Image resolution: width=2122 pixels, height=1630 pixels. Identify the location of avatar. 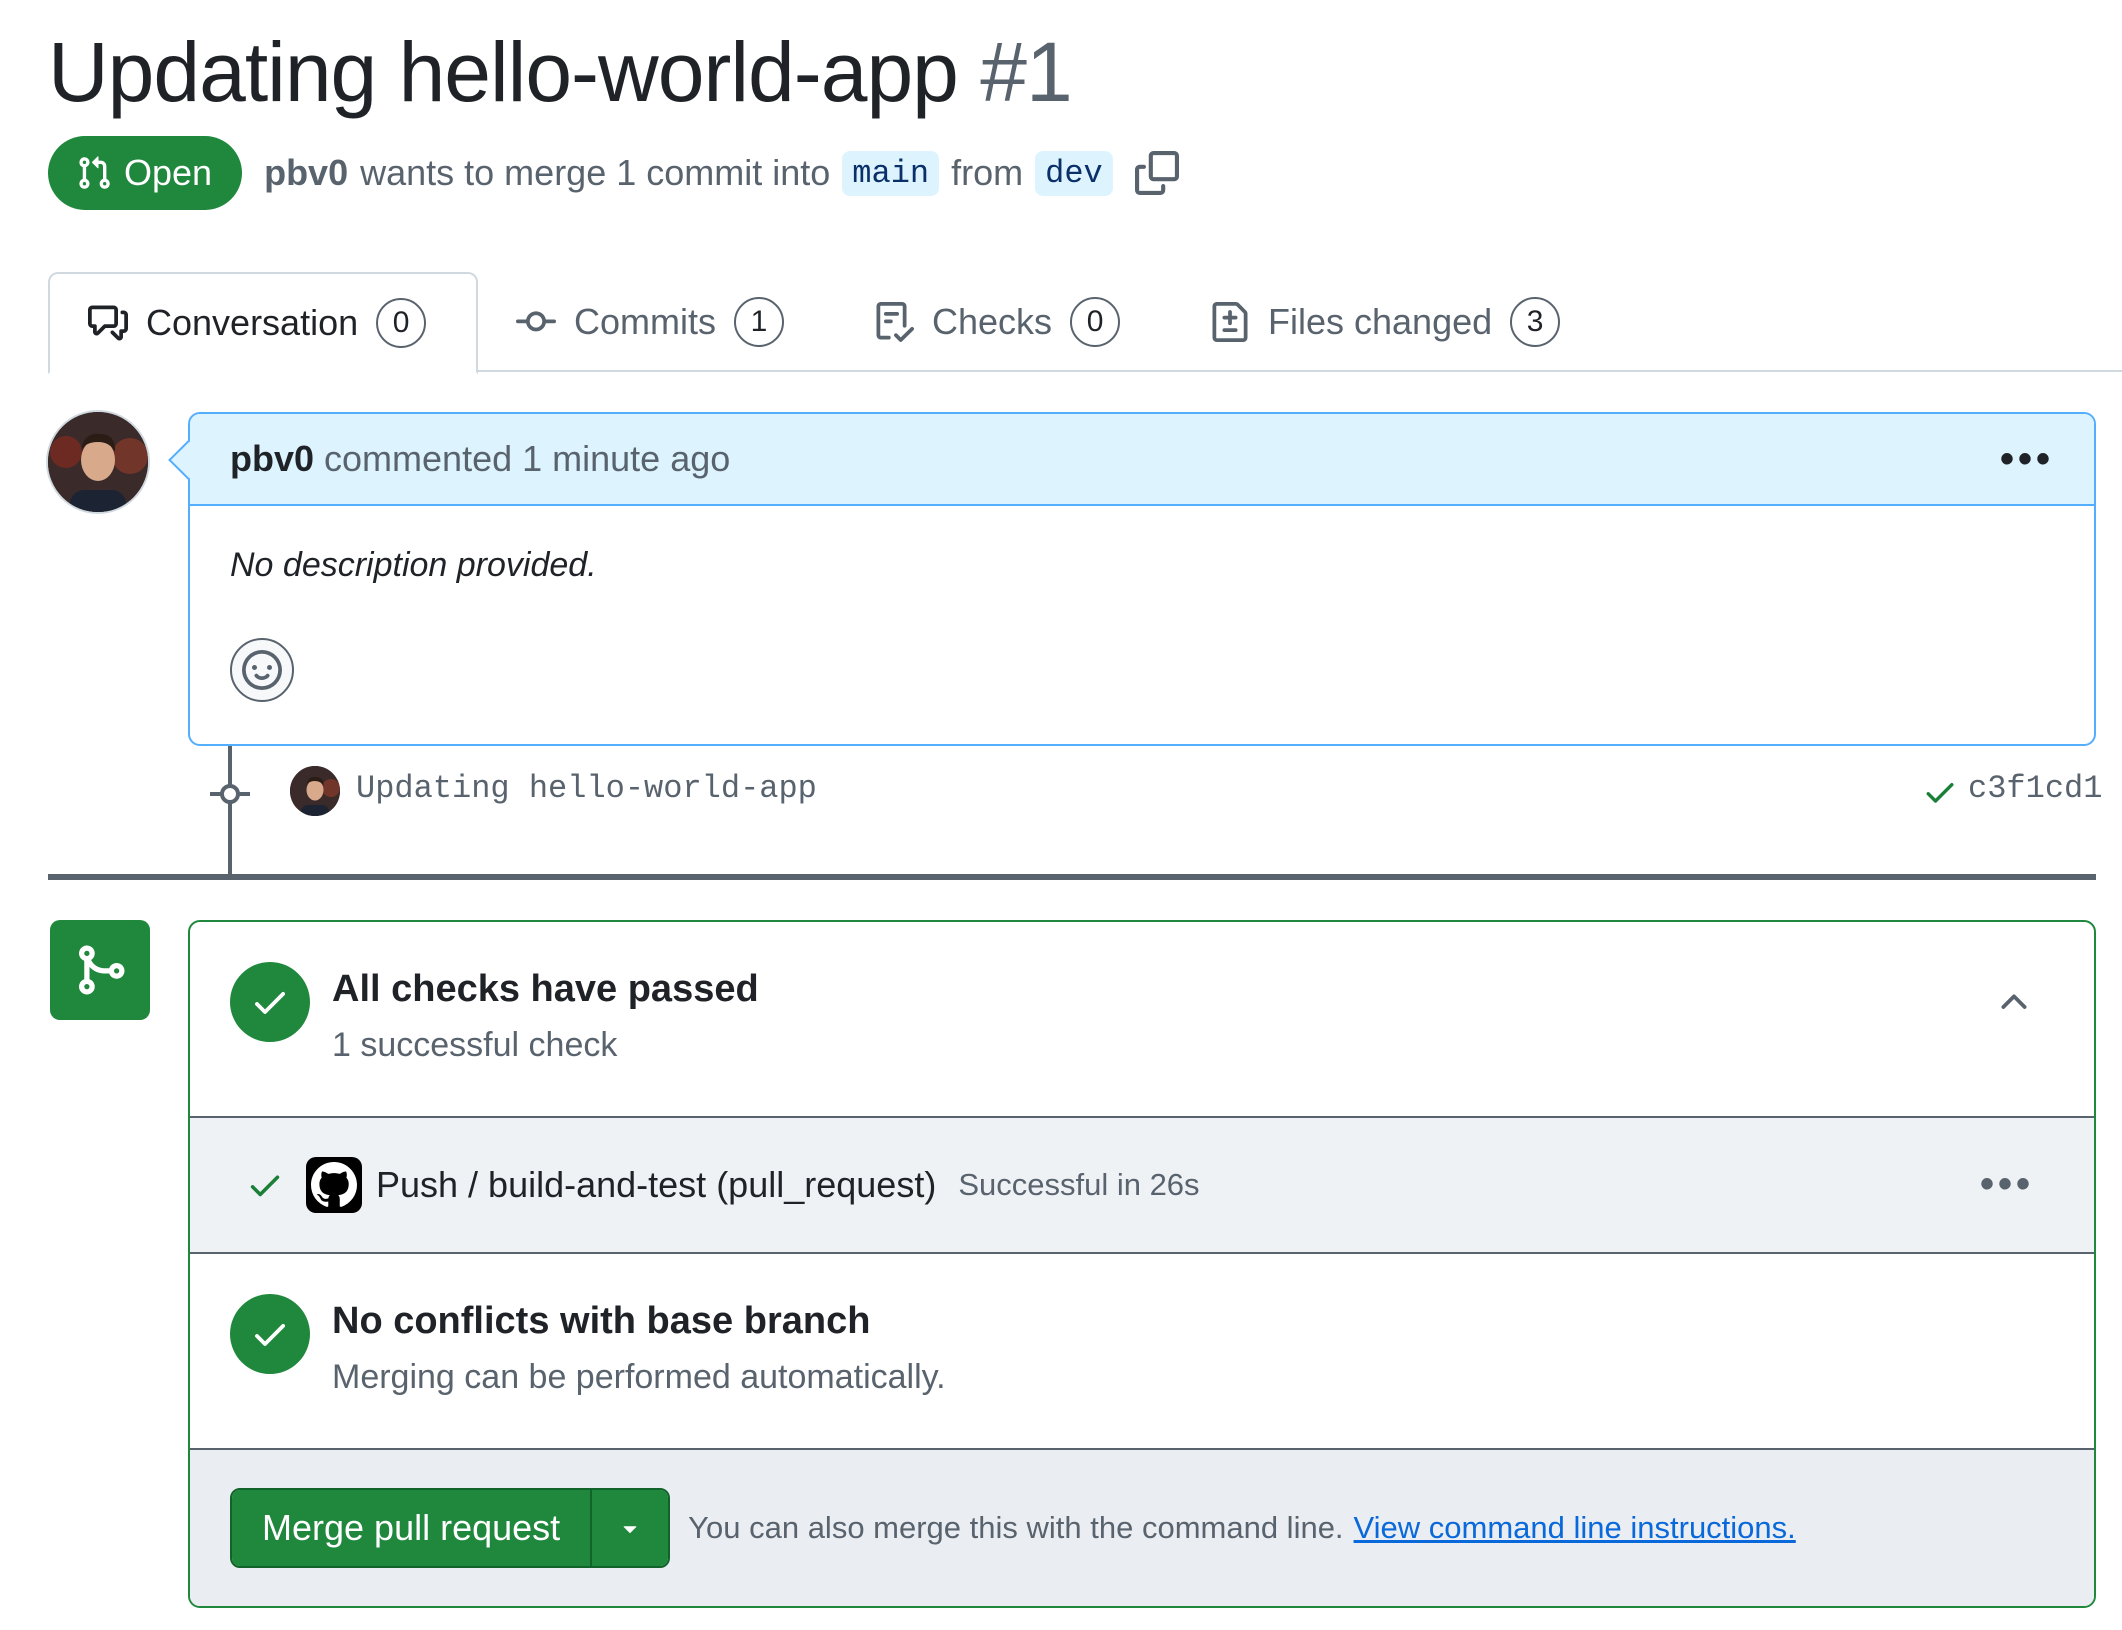
(98, 462).